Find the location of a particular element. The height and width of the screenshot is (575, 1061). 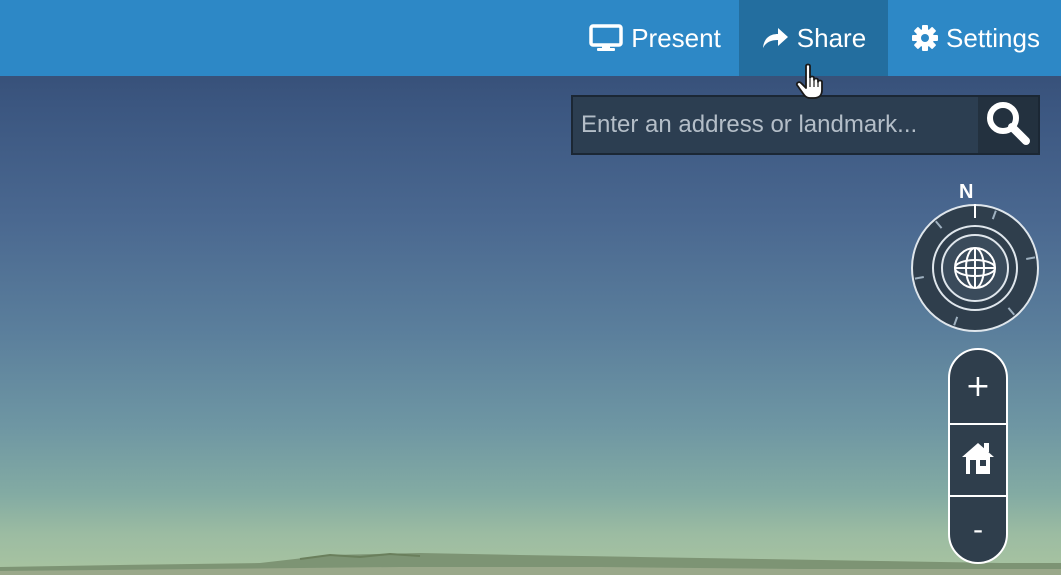

present-button: Present is located at coordinates (655, 38).